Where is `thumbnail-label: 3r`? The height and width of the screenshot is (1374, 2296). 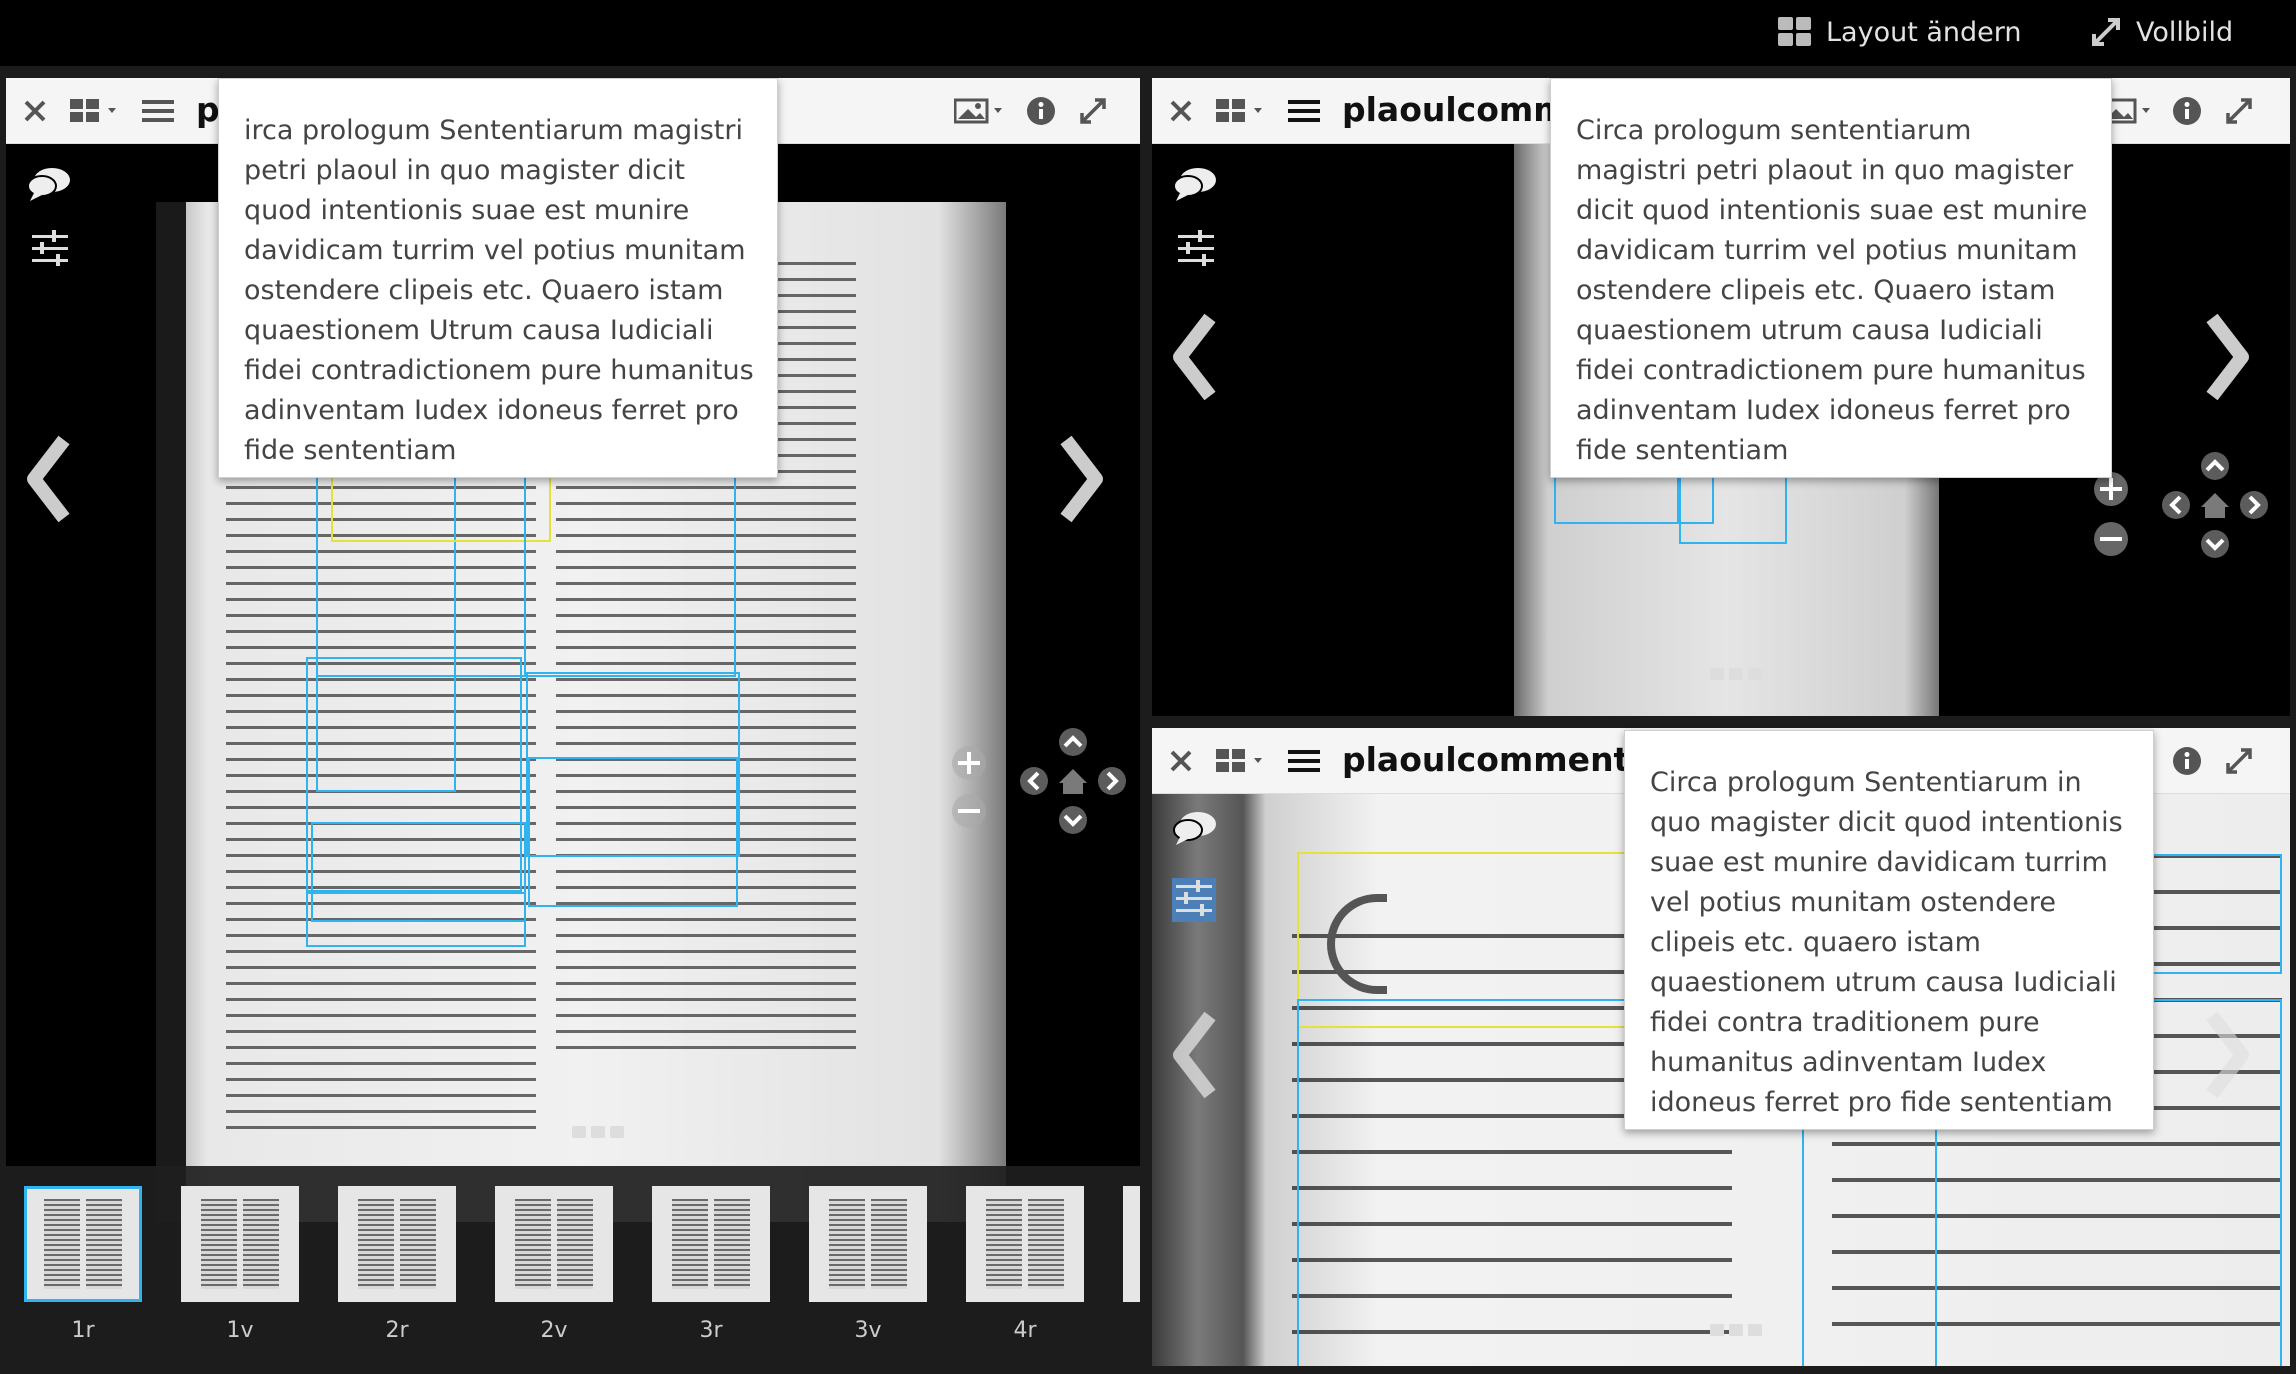
thumbnail-label: 3r is located at coordinates (711, 1330).